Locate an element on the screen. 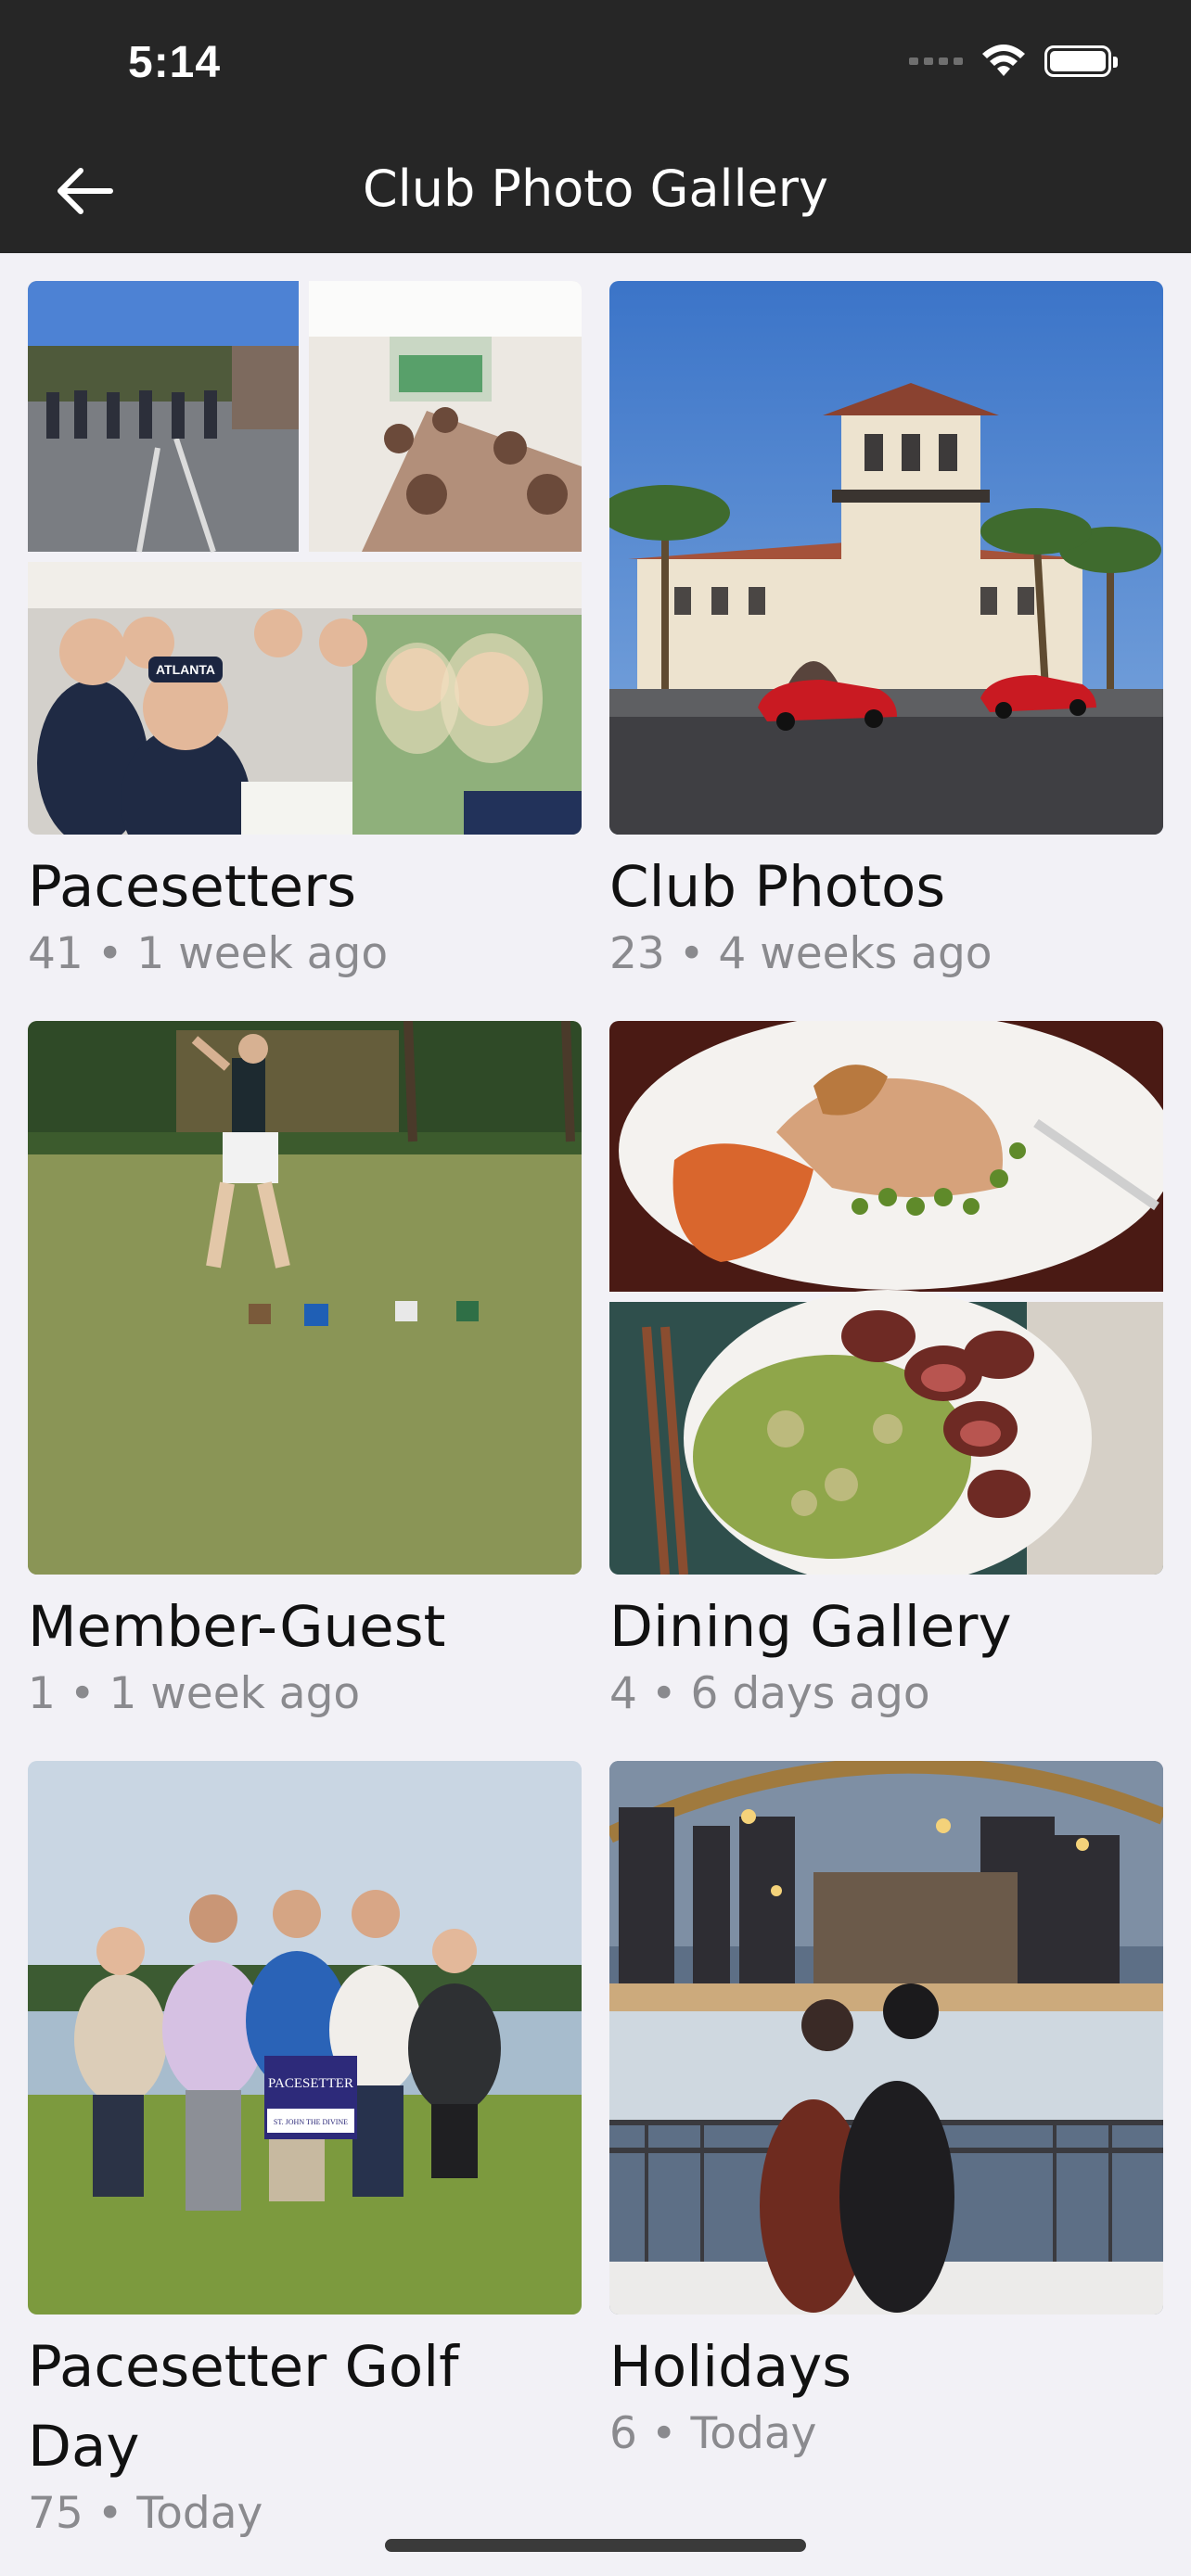 This screenshot has width=1191, height=2576. top-bar: 5:14 Club Photo Gallery is located at coordinates (595, 126).